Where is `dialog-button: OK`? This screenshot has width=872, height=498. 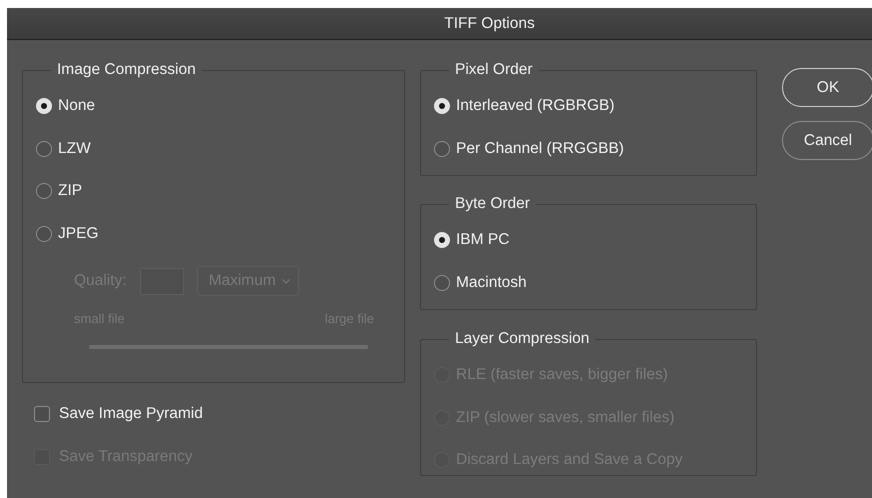 dialog-button: OK is located at coordinates (827, 87).